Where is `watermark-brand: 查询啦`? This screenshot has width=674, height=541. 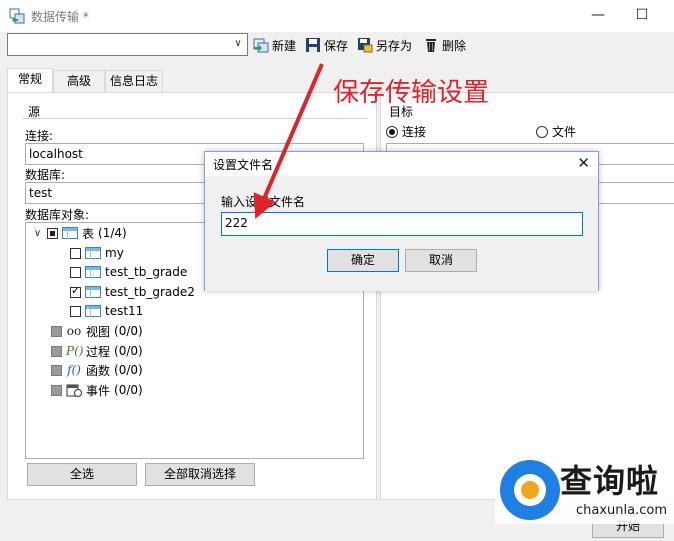 watermark-brand: 查询啦 is located at coordinates (610, 481).